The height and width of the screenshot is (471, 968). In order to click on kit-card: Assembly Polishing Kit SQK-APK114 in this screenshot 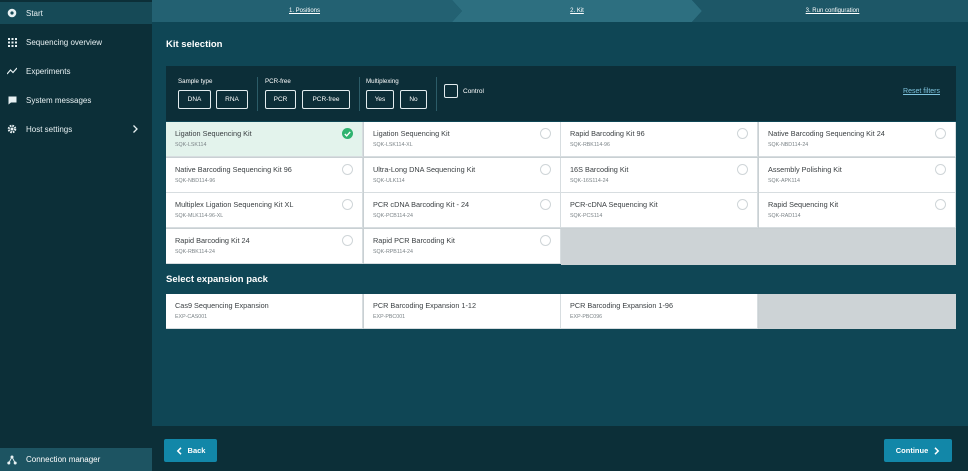, I will do `click(857, 175)`.